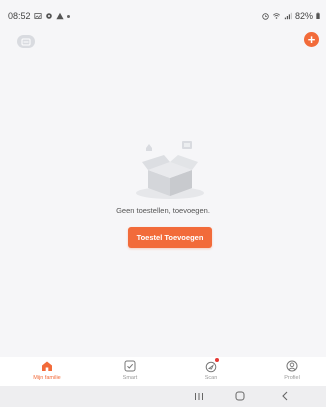 This screenshot has width=326, height=407. What do you see at coordinates (130, 366) in the screenshot?
I see `smart-icon` at bounding box center [130, 366].